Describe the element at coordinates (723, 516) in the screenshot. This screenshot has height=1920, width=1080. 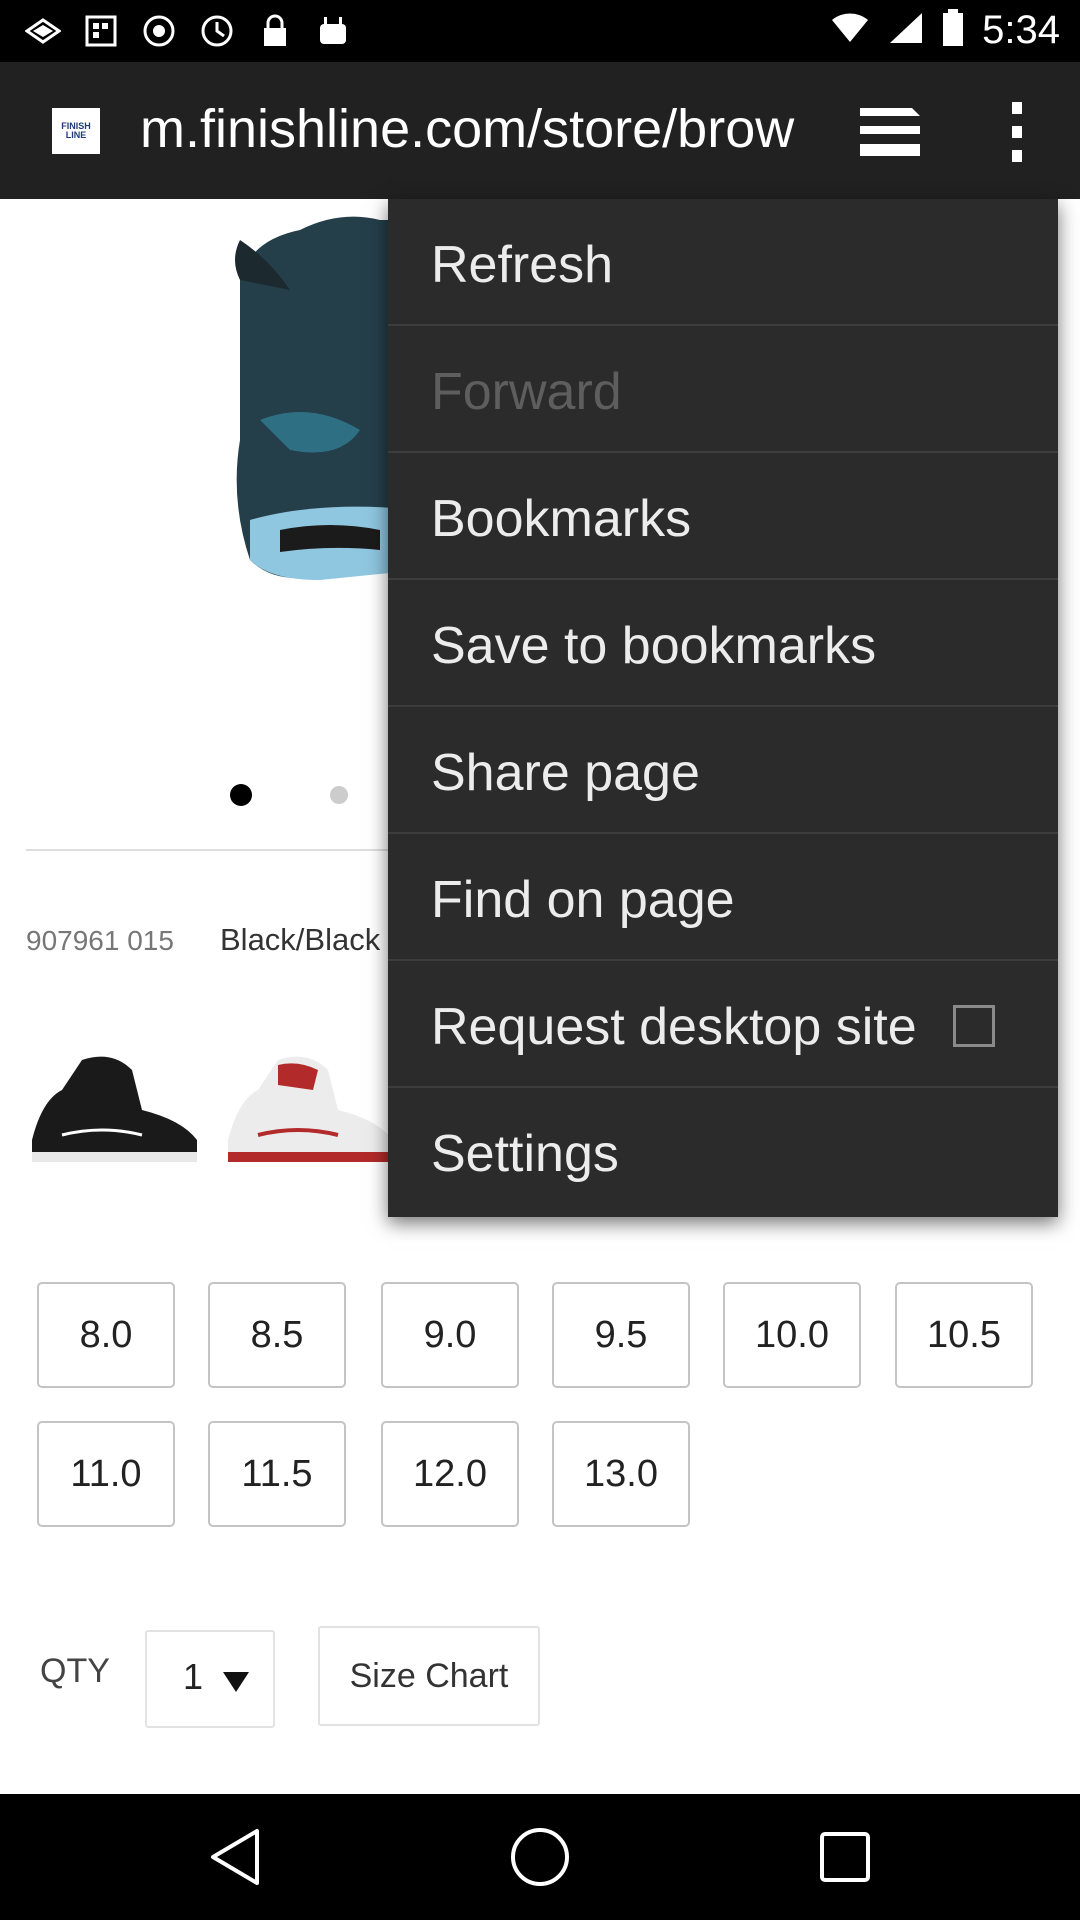
I see `menu-item-bookmarks: Bookmarks` at that location.